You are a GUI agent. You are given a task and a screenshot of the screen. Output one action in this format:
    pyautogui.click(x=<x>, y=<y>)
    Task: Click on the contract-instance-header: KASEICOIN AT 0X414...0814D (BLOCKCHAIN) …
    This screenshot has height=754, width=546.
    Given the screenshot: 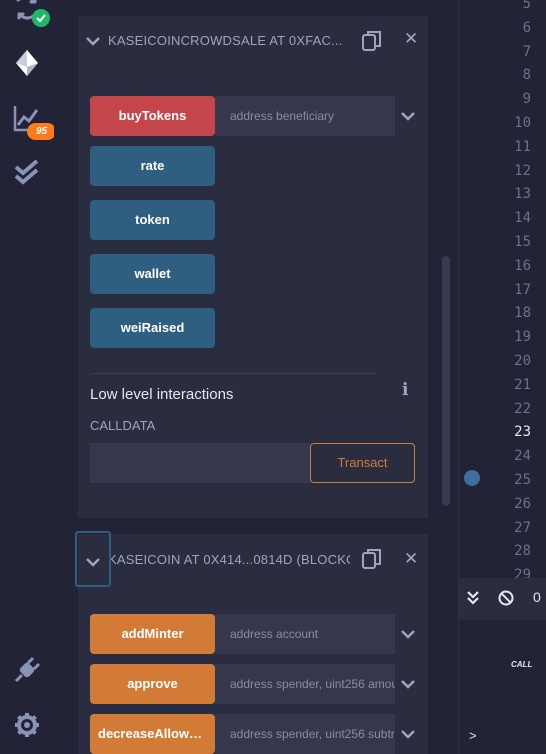 What is the action you would take?
    pyautogui.click(x=253, y=558)
    